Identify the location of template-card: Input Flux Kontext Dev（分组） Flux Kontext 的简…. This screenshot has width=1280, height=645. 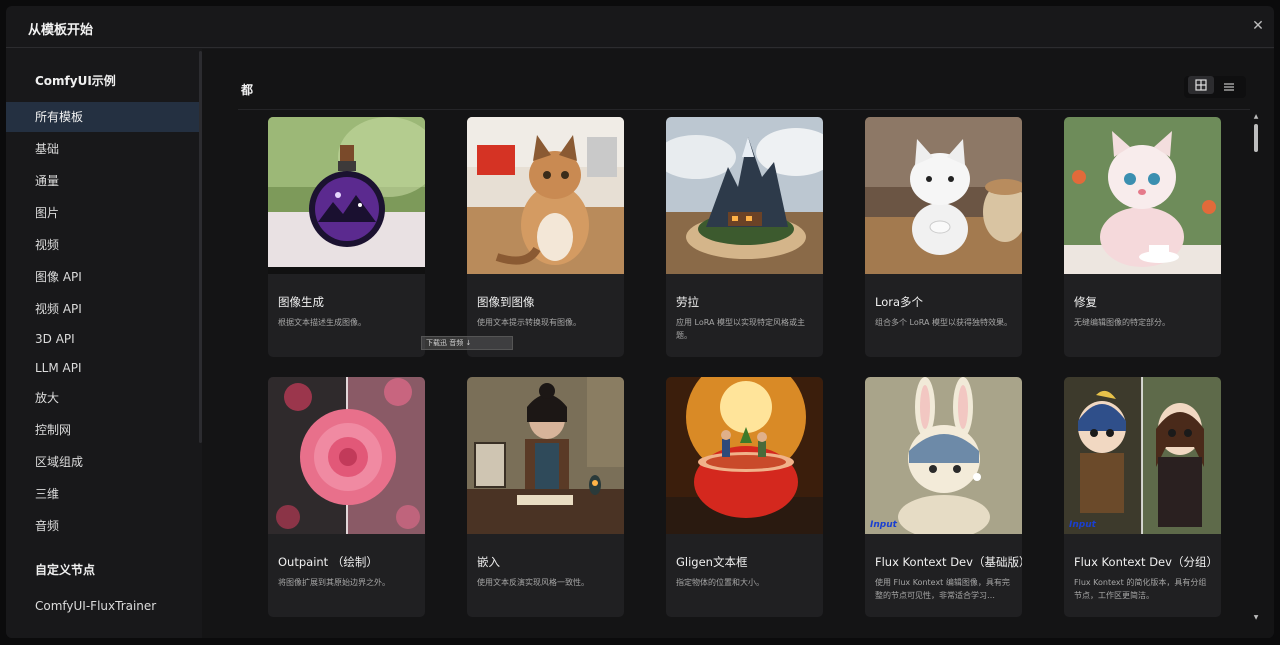
(1142, 497).